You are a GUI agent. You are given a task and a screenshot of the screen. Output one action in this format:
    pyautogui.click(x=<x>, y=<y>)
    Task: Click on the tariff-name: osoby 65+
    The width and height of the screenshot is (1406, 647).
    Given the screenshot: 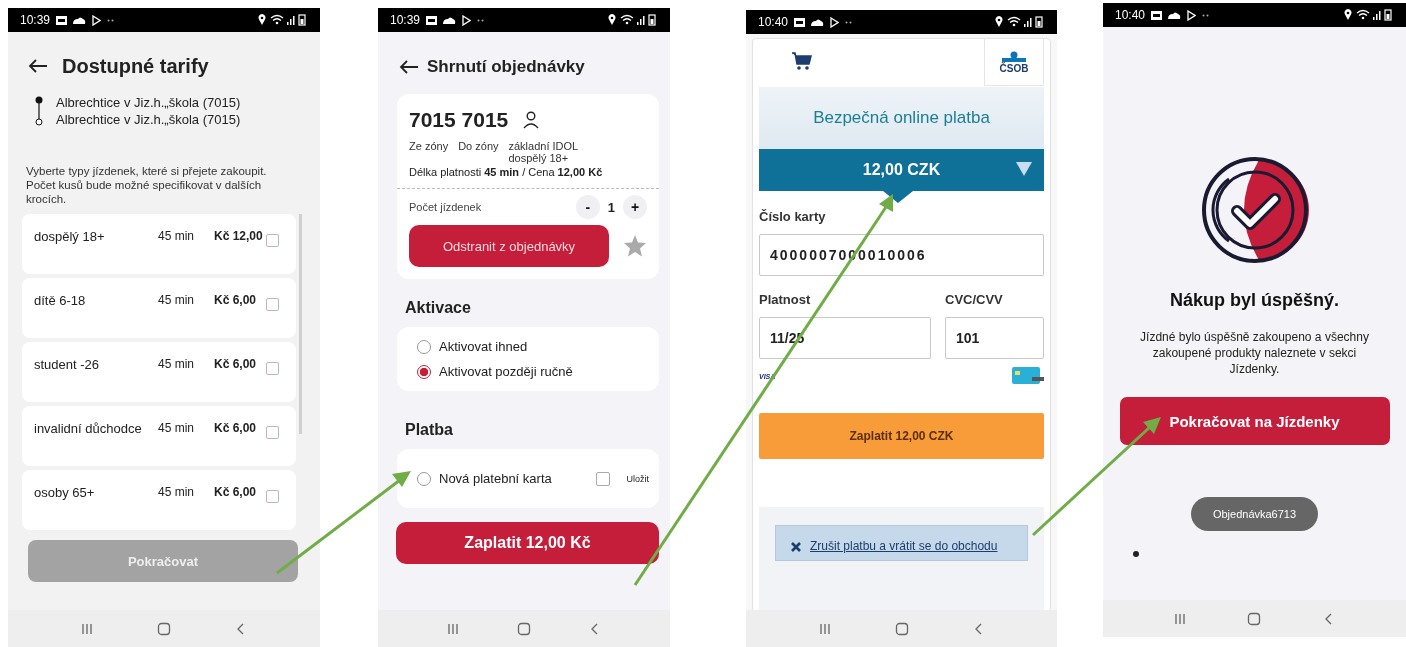 What is the action you would take?
    pyautogui.click(x=65, y=492)
    